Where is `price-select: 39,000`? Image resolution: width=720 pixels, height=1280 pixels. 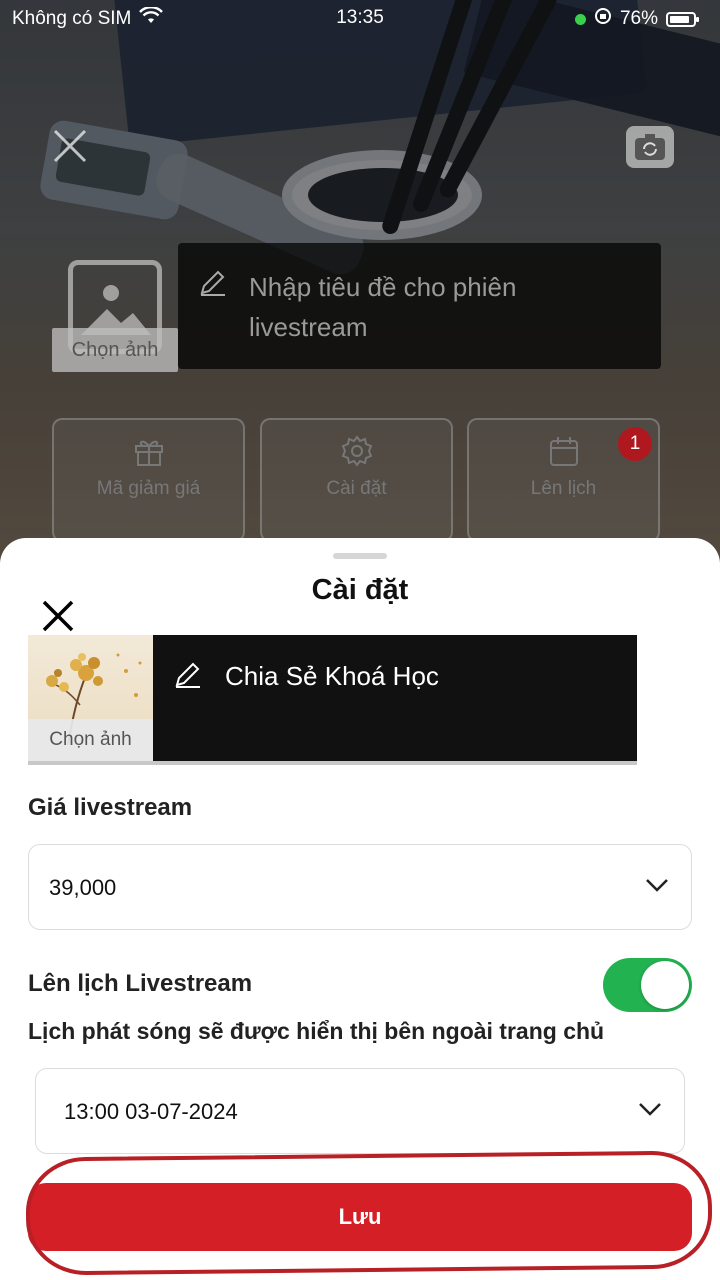 price-select: 39,000 is located at coordinates (360, 887).